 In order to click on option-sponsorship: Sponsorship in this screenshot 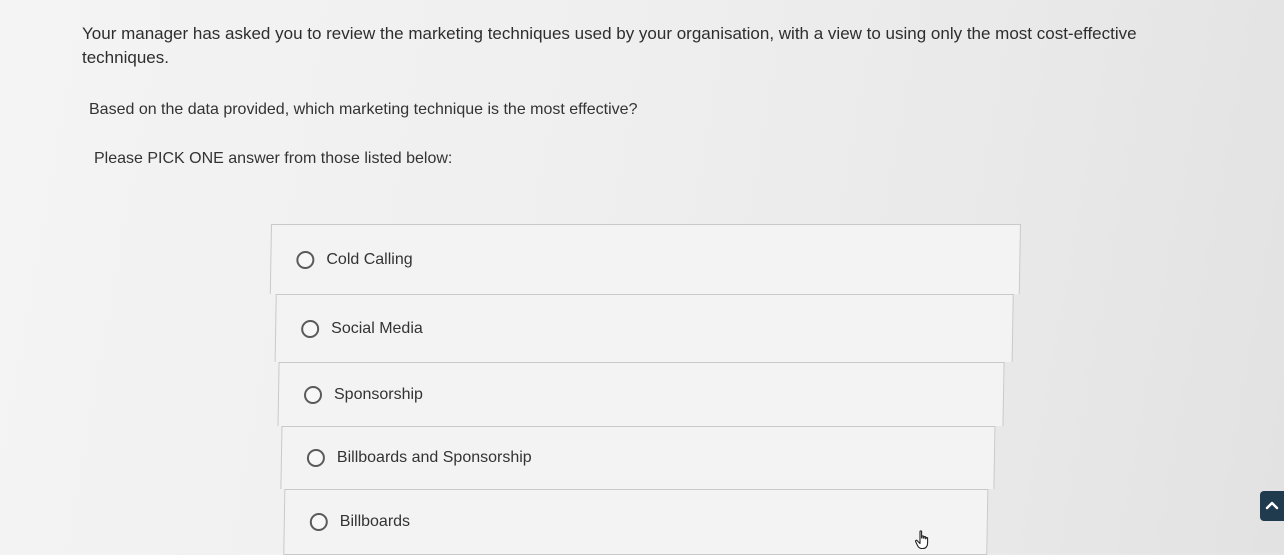, I will do `click(641, 394)`.